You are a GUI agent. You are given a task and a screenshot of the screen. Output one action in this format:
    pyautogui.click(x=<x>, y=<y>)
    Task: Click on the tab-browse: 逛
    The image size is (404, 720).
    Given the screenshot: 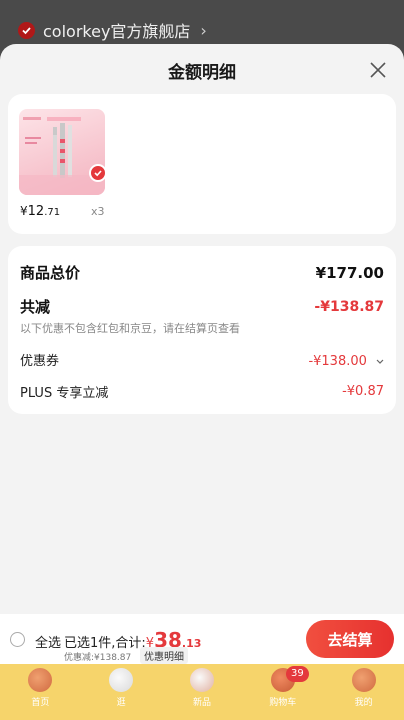 What is the action you would take?
    pyautogui.click(x=121, y=692)
    